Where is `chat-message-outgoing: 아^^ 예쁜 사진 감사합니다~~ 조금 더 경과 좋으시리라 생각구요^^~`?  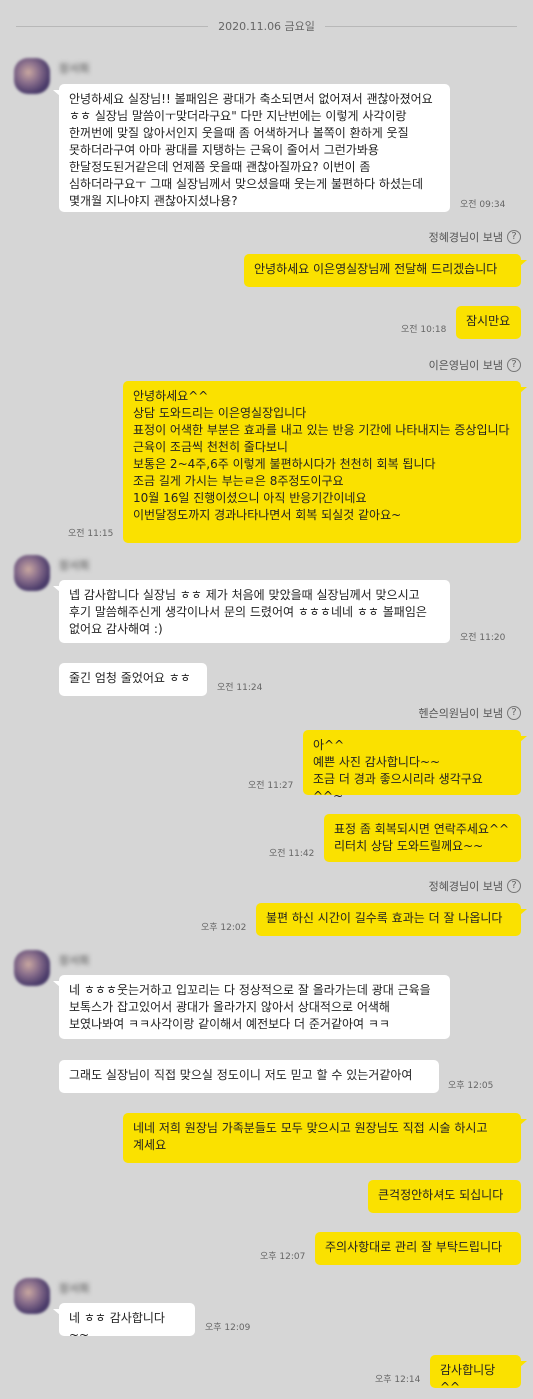
chat-message-outgoing: 아^^ 예쁜 사진 감사합니다~~ 조금 더 경과 좋으시리라 생각구요^^~ is located at coordinates (415, 766).